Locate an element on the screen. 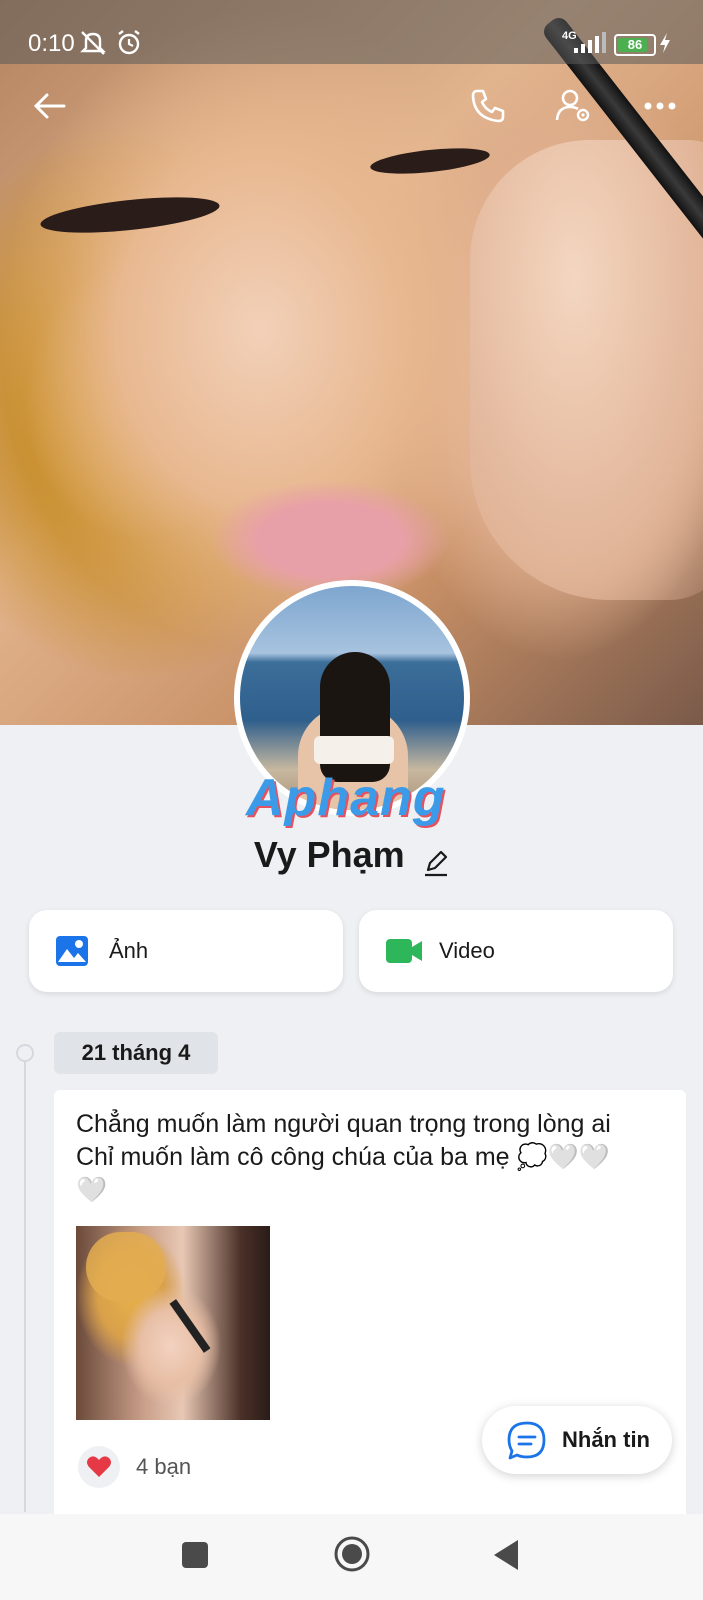 The height and width of the screenshot is (1600, 703). back-icon is located at coordinates (507, 1555).